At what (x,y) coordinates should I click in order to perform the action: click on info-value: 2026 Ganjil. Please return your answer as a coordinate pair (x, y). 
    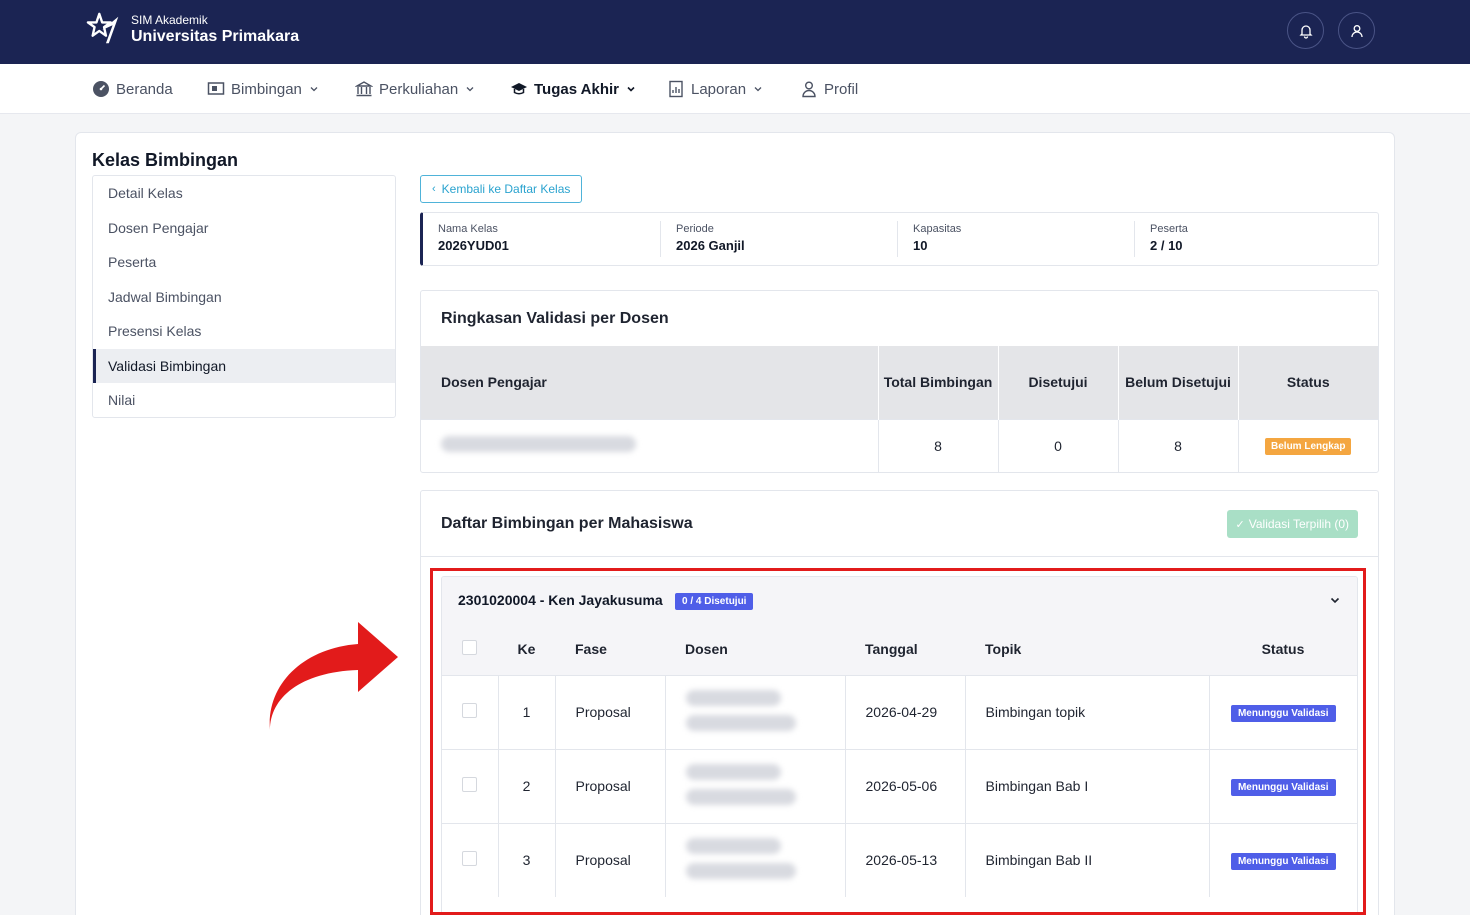
    Looking at the image, I should click on (710, 245).